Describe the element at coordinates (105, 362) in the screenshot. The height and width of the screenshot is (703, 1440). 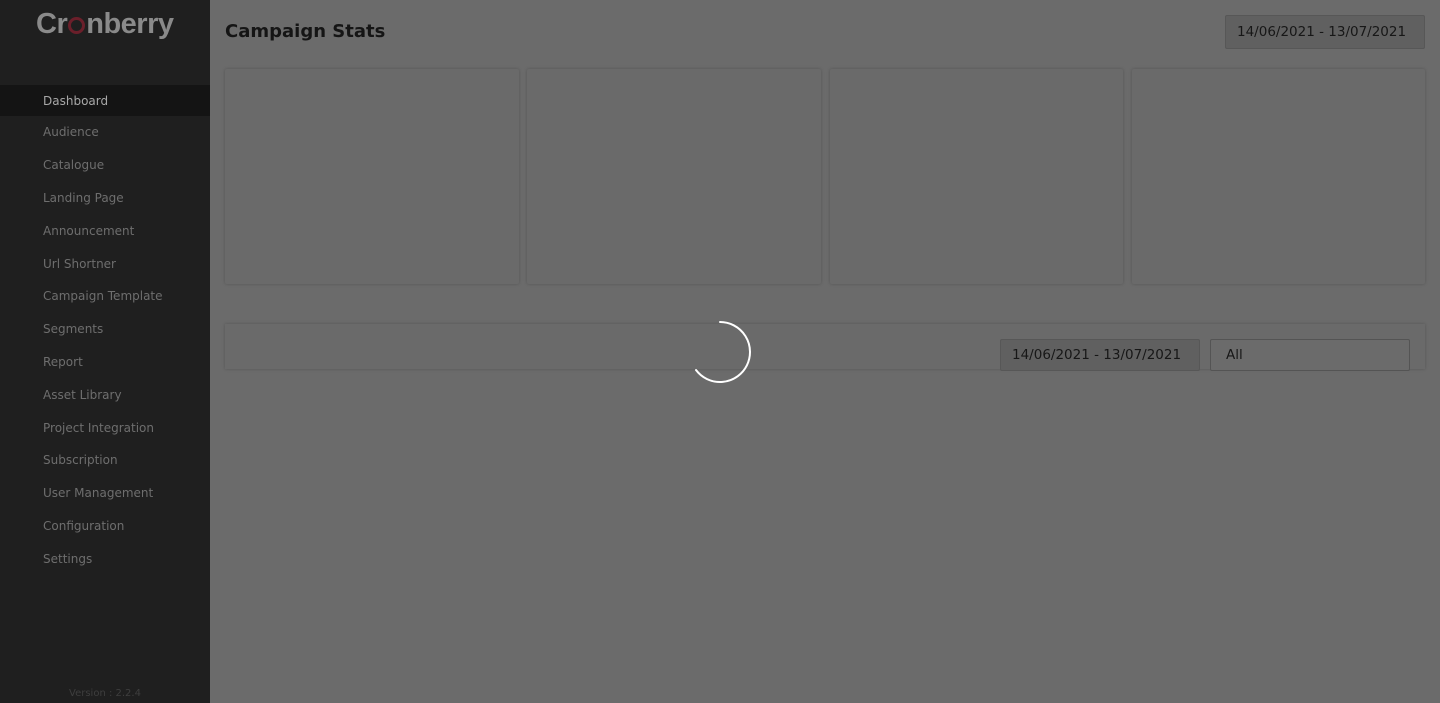
I see `sidebar-item-report: Report` at that location.